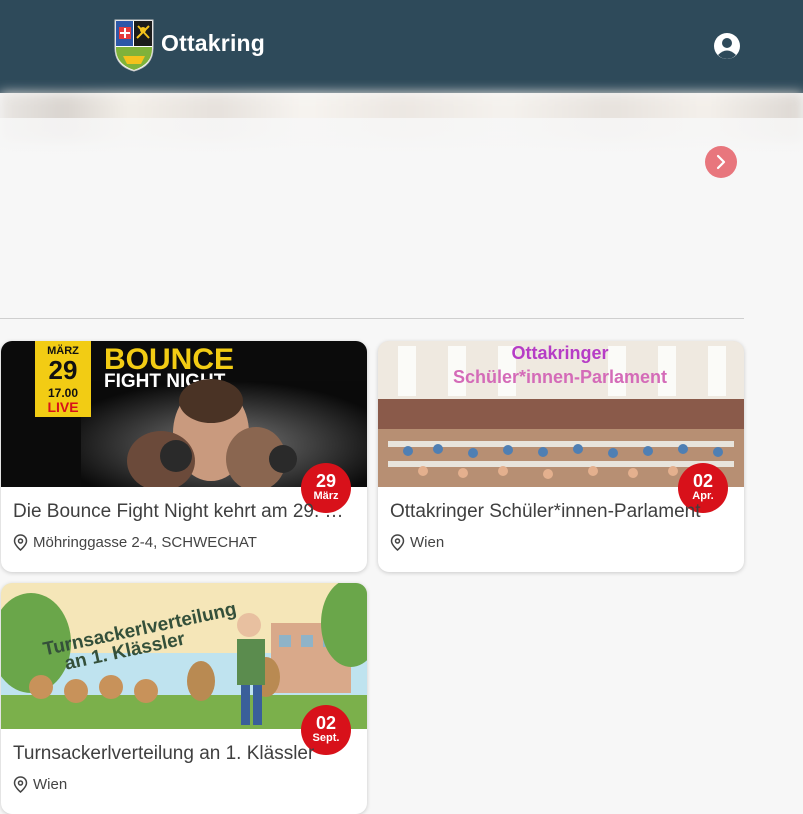  I want to click on brand-title: Ottakring, so click(213, 43).